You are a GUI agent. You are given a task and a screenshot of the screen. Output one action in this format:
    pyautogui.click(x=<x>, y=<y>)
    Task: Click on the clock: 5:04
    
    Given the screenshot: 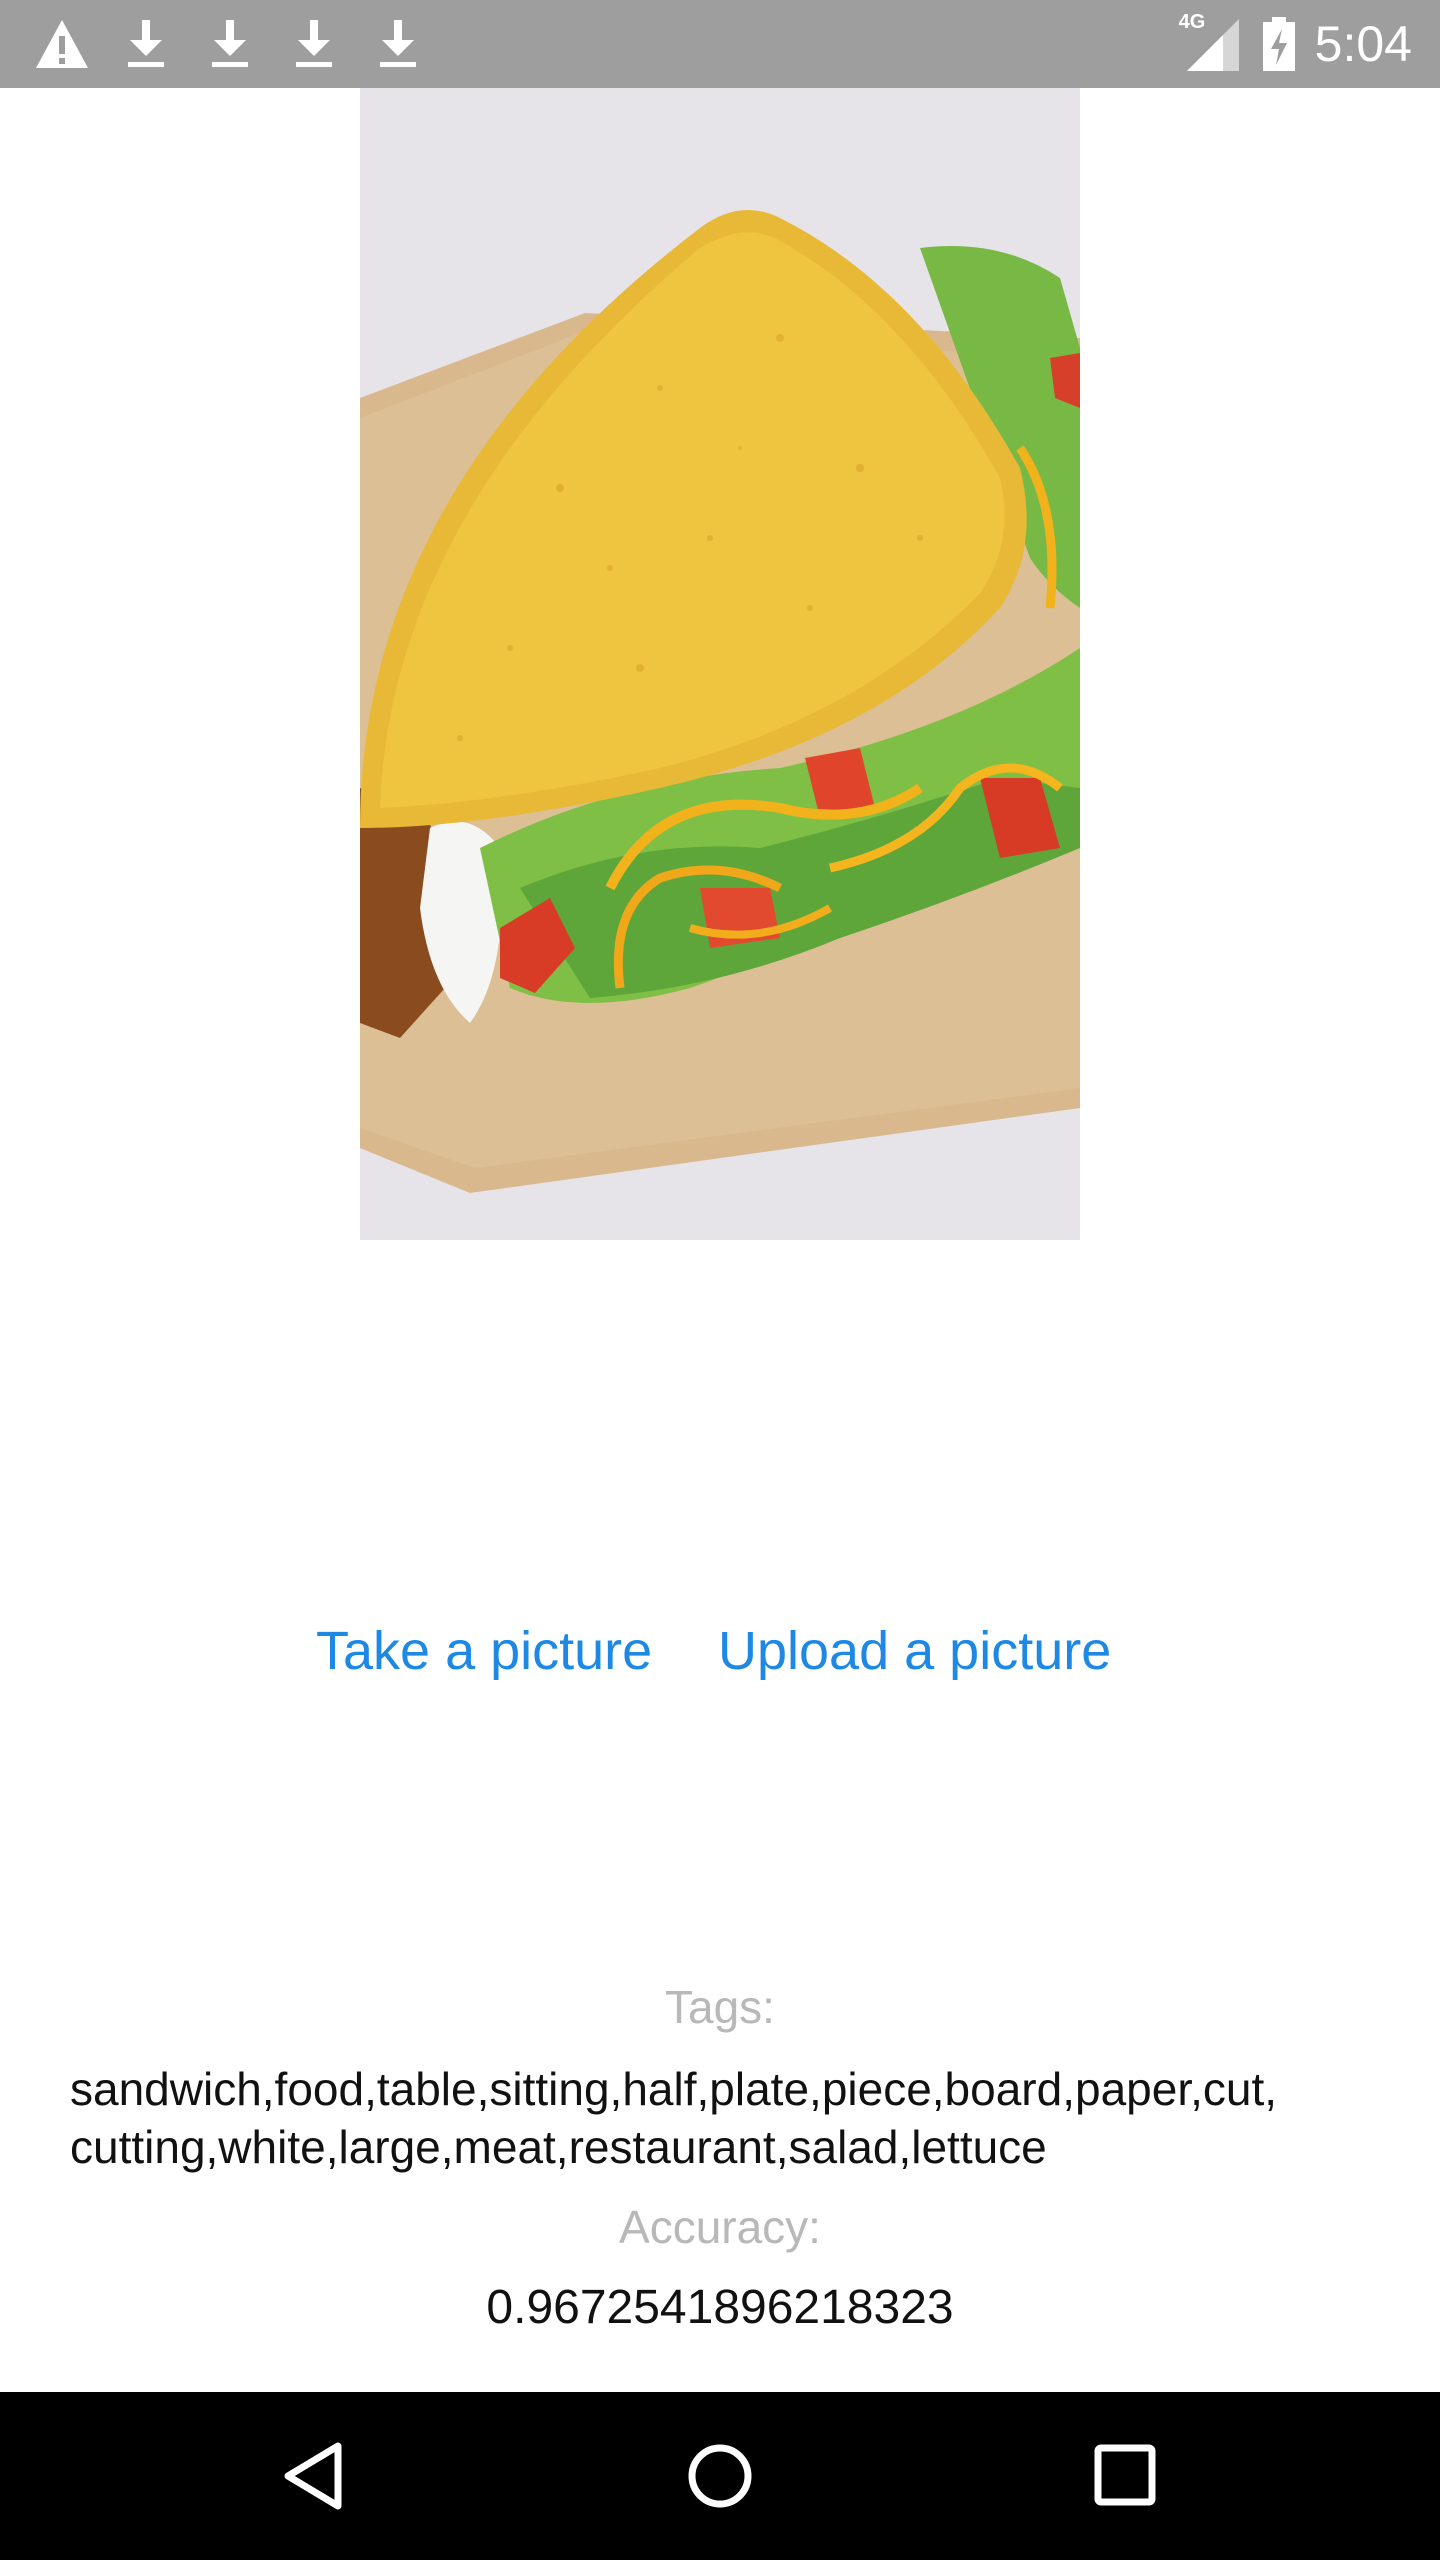 What is the action you would take?
    pyautogui.click(x=1363, y=44)
    